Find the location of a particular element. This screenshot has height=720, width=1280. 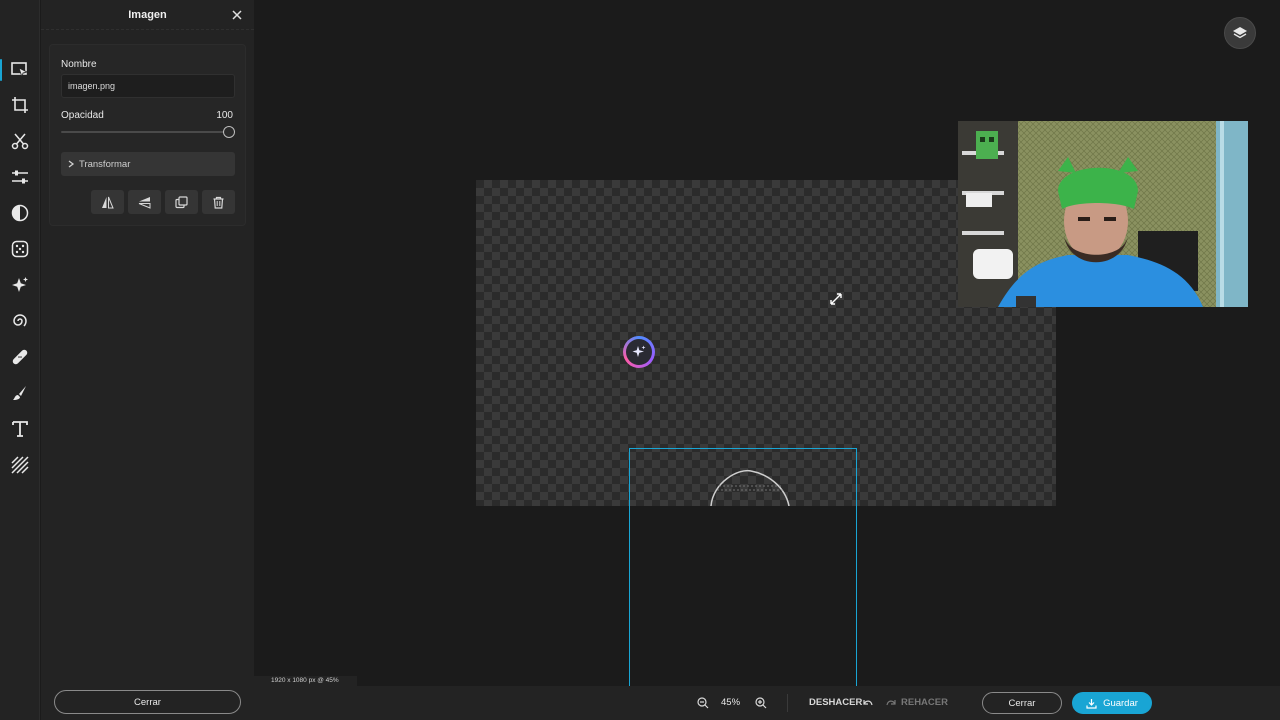

effects-icon is located at coordinates (20, 249).